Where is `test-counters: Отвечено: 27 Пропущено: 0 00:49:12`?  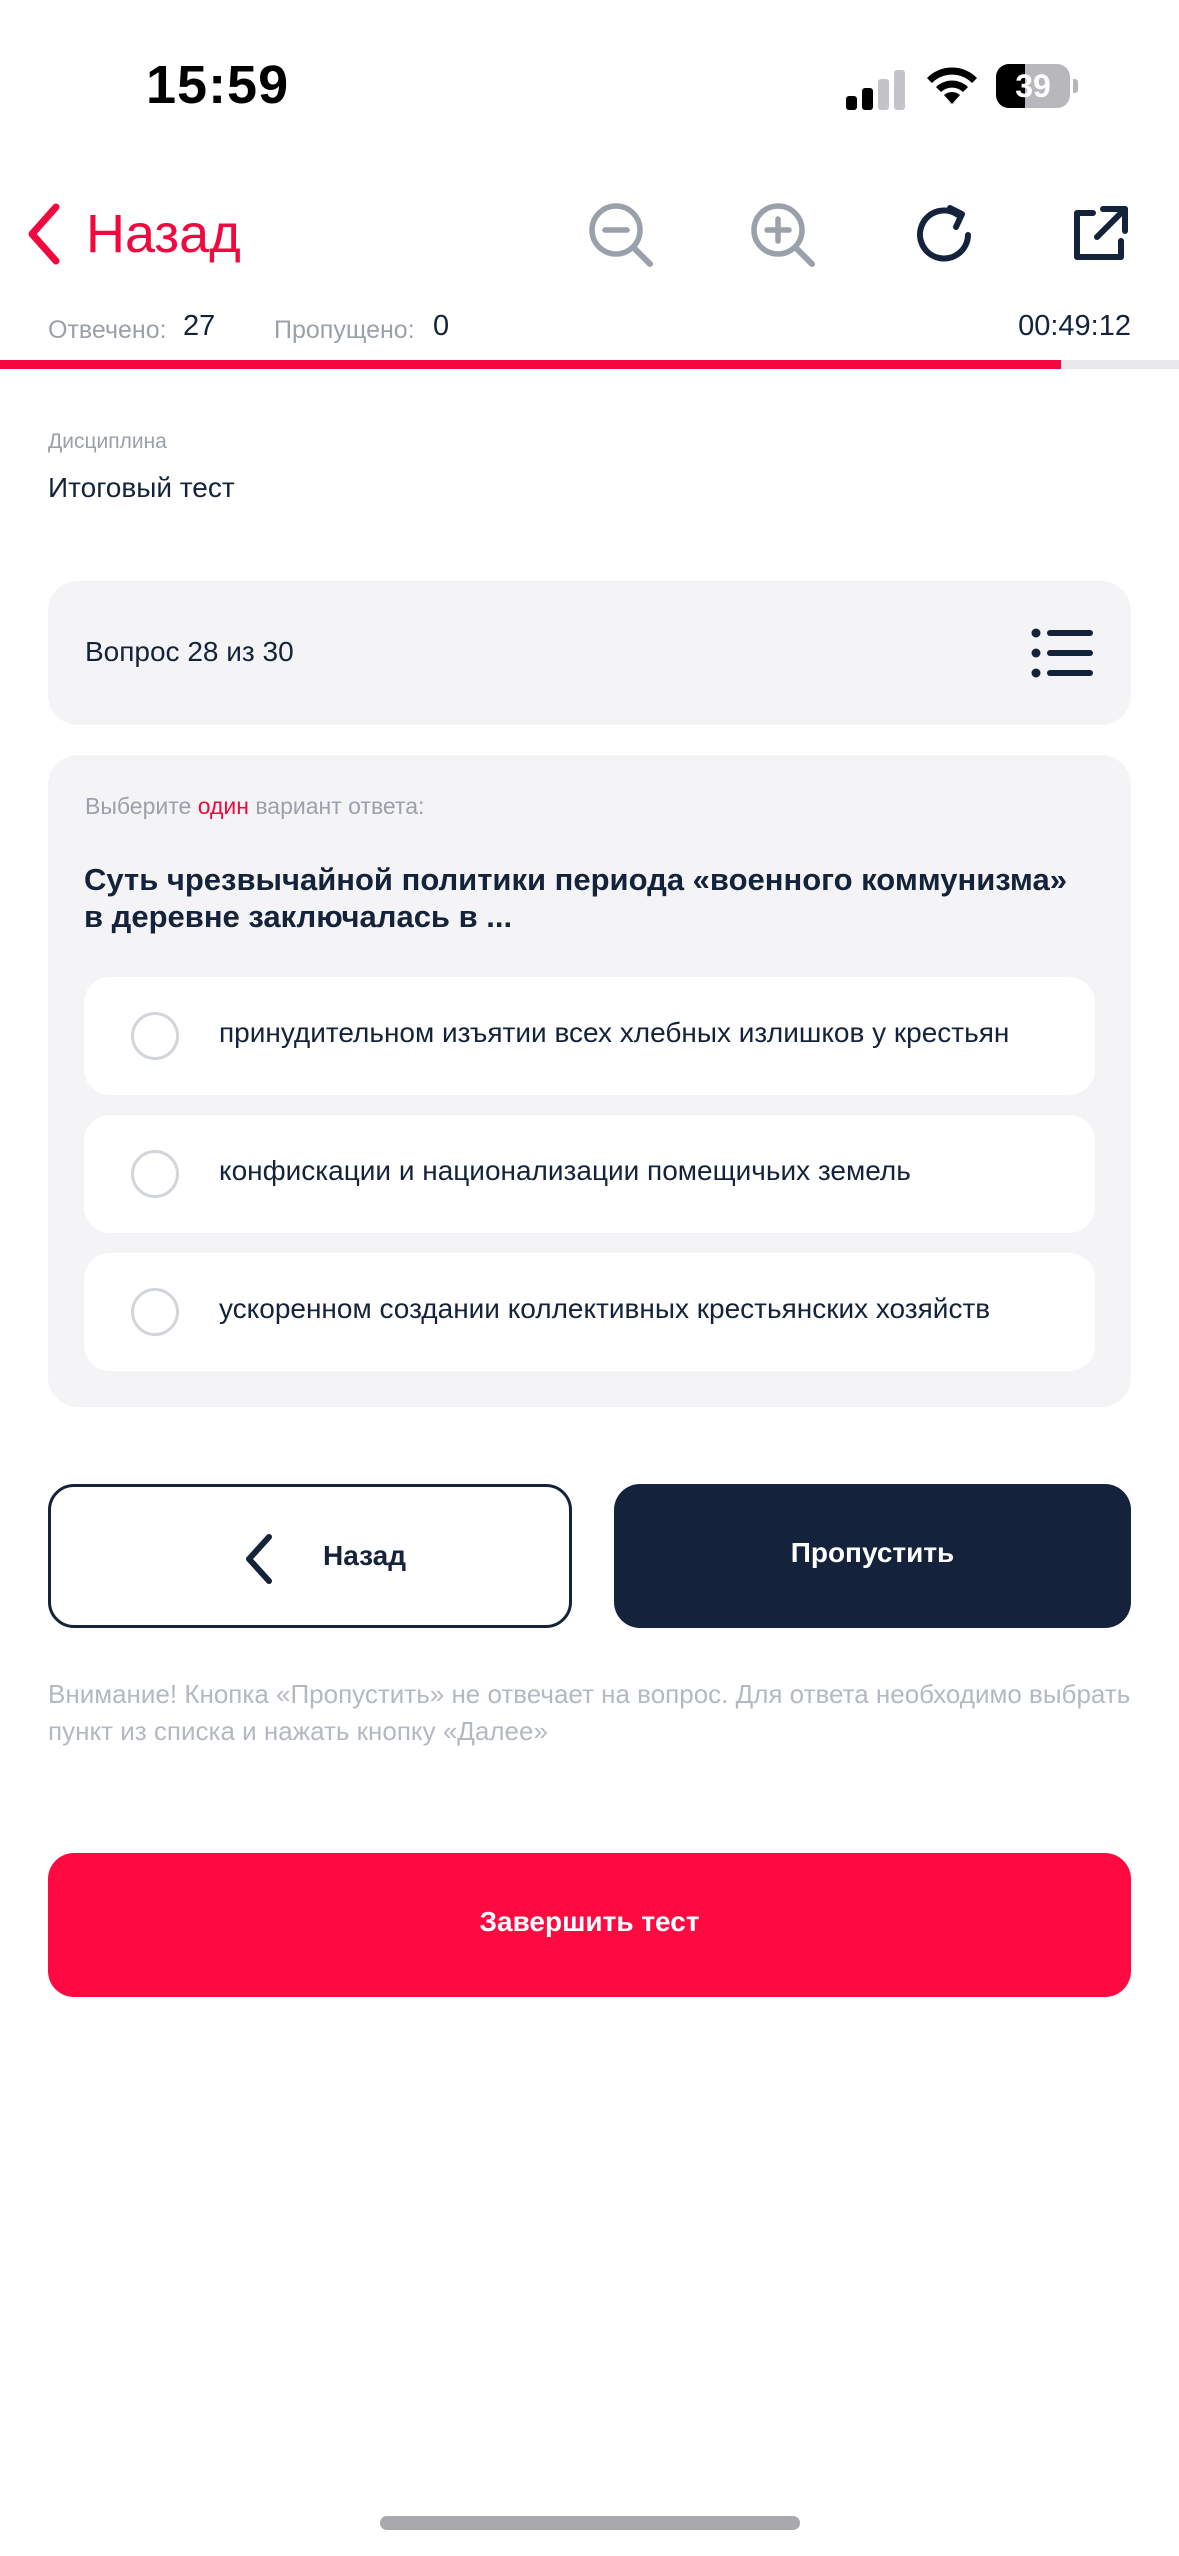
test-counters: Отвечено: 27 Пропущено: 0 00:49:12 is located at coordinates (589, 327).